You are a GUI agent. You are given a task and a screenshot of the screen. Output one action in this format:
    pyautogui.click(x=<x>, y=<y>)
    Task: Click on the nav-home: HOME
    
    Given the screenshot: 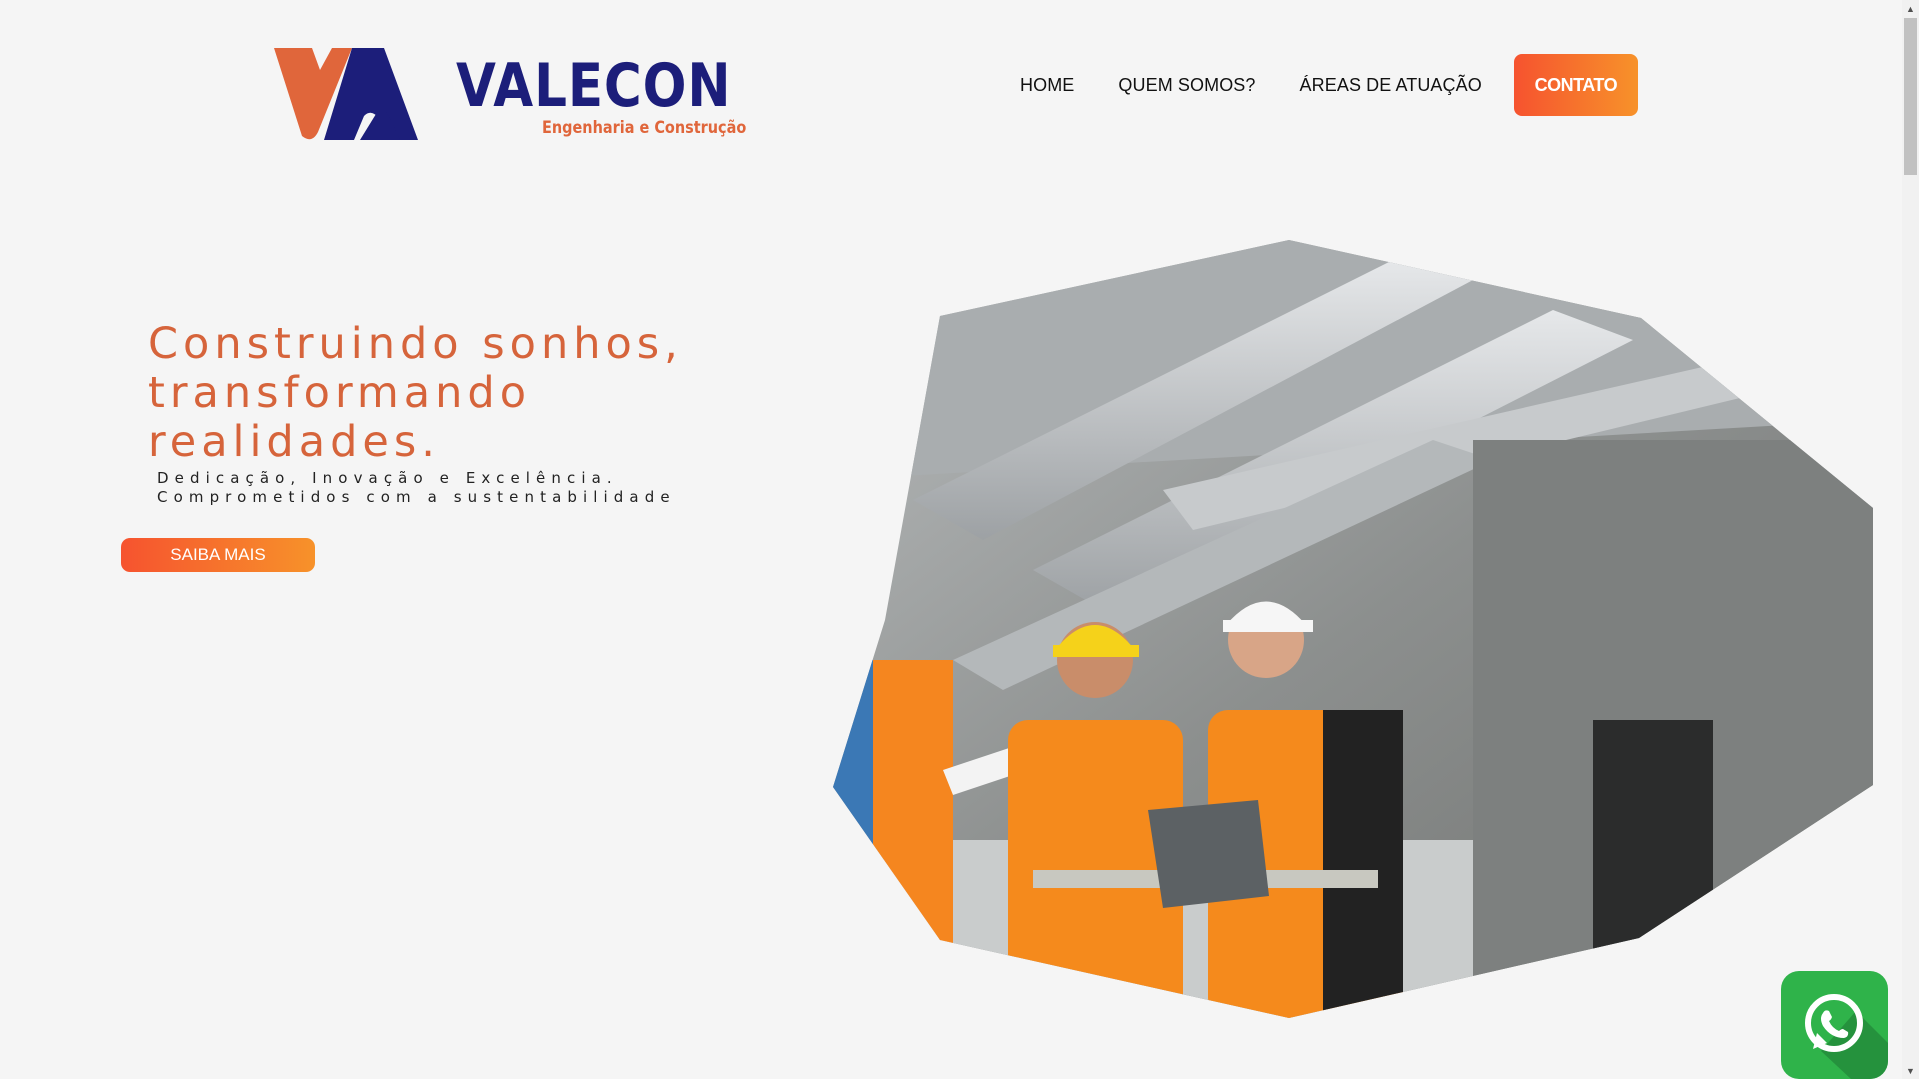 What is the action you would take?
    pyautogui.click(x=1047, y=85)
    